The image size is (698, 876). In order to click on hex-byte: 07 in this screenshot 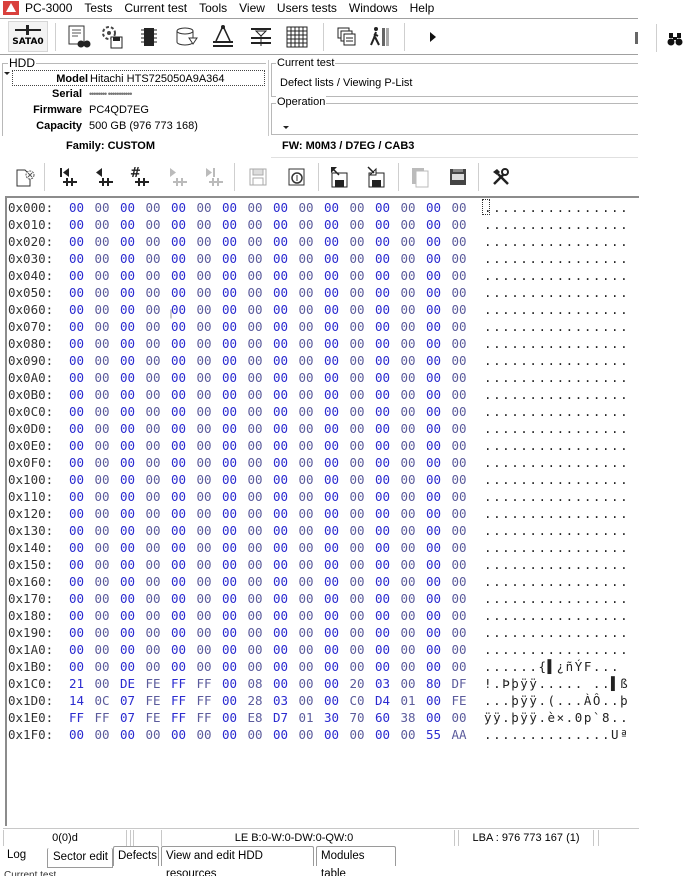, I will do `click(127, 700)`.